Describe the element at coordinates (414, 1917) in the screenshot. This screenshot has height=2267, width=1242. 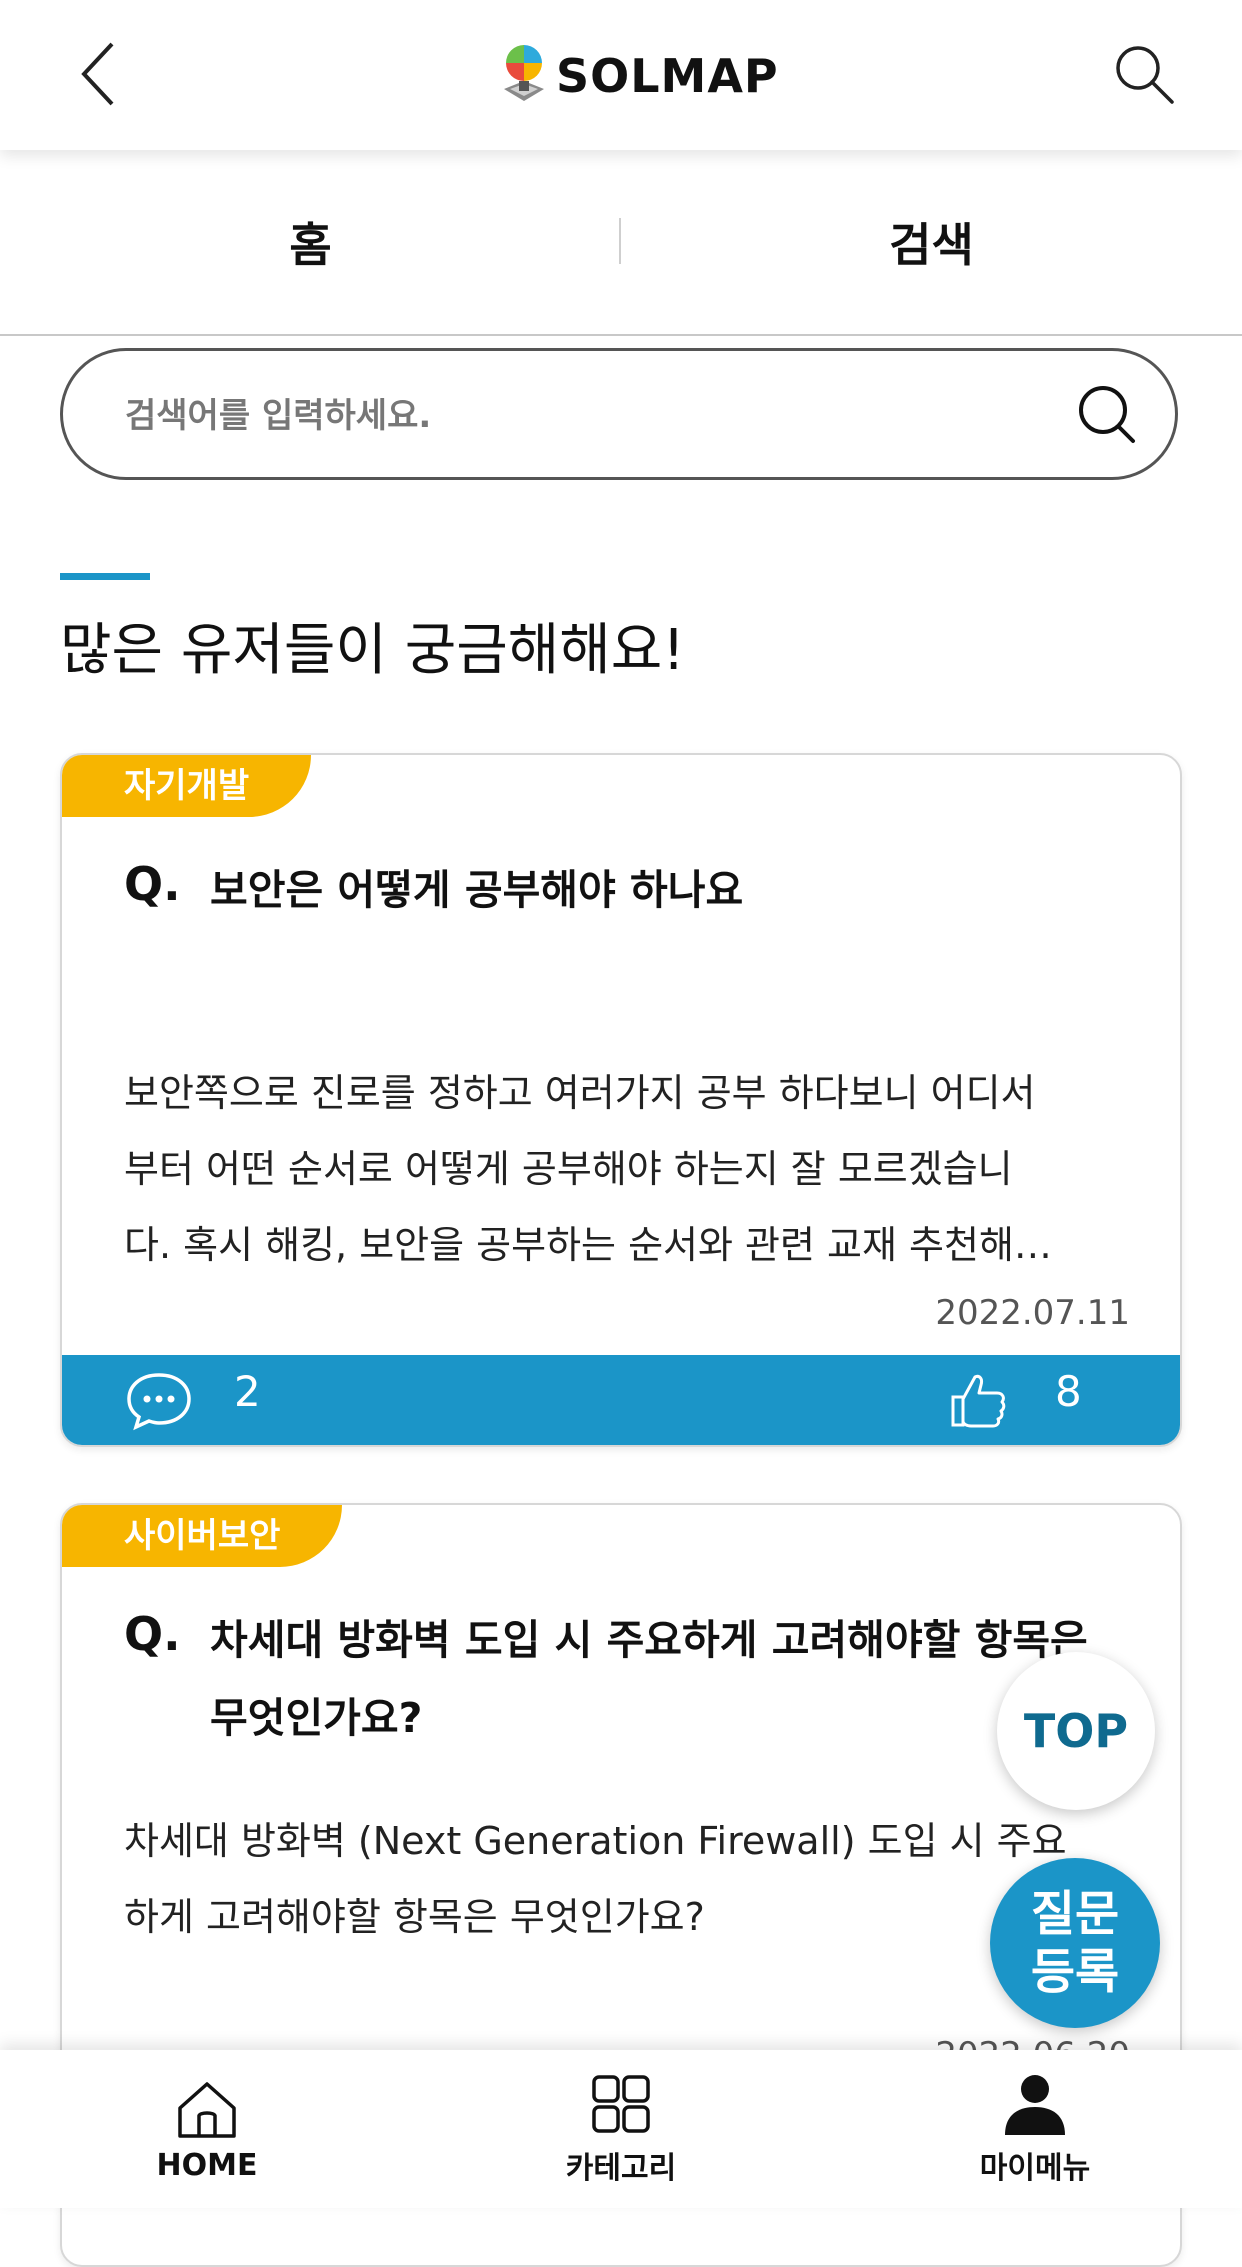
I see `body-line: 하게 고려해야할 항목은 무엇인가요?` at that location.